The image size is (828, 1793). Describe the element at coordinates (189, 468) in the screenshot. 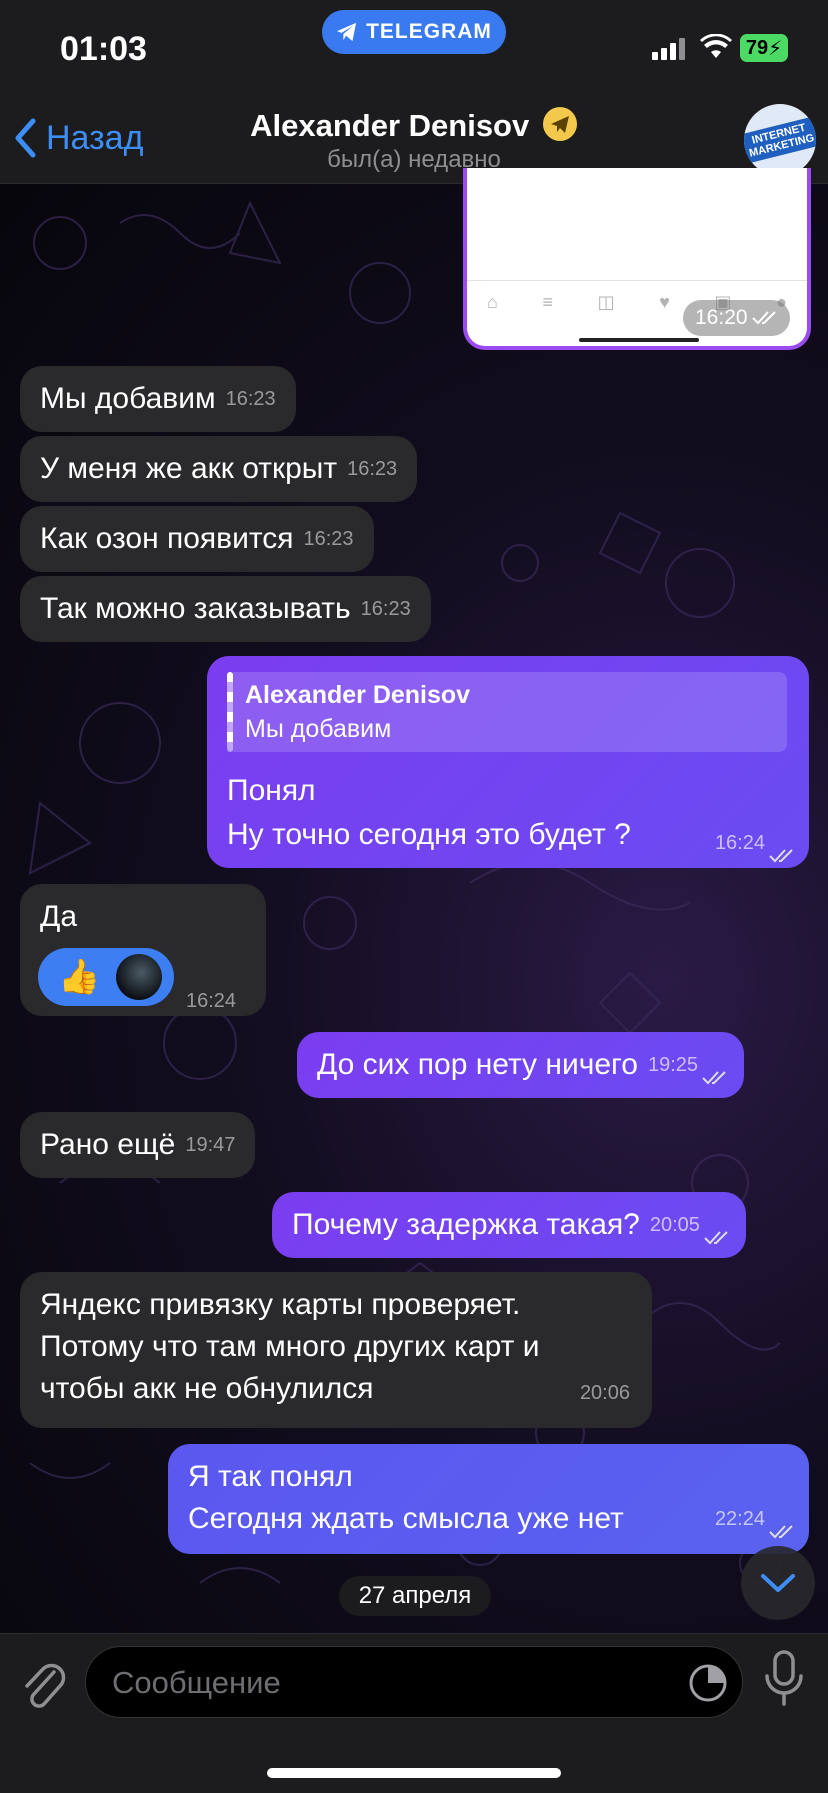

I see `message-text: У меня же акк открыт` at that location.